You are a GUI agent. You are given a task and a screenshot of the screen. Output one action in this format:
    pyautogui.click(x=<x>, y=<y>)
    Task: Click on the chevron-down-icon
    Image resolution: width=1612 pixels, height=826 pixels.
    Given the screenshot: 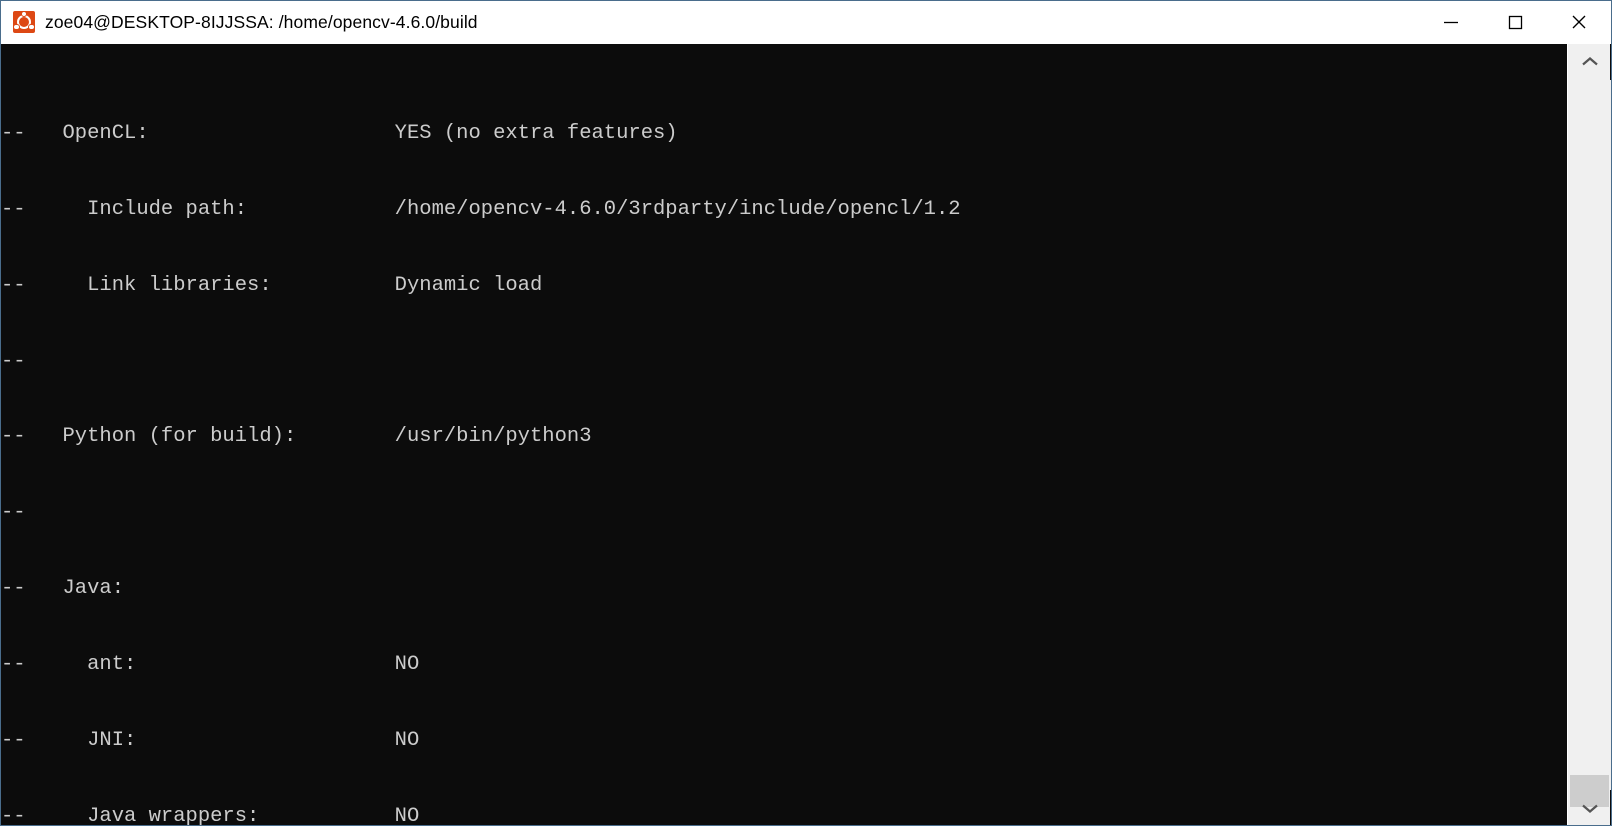 What is the action you would take?
    pyautogui.click(x=1589, y=807)
    